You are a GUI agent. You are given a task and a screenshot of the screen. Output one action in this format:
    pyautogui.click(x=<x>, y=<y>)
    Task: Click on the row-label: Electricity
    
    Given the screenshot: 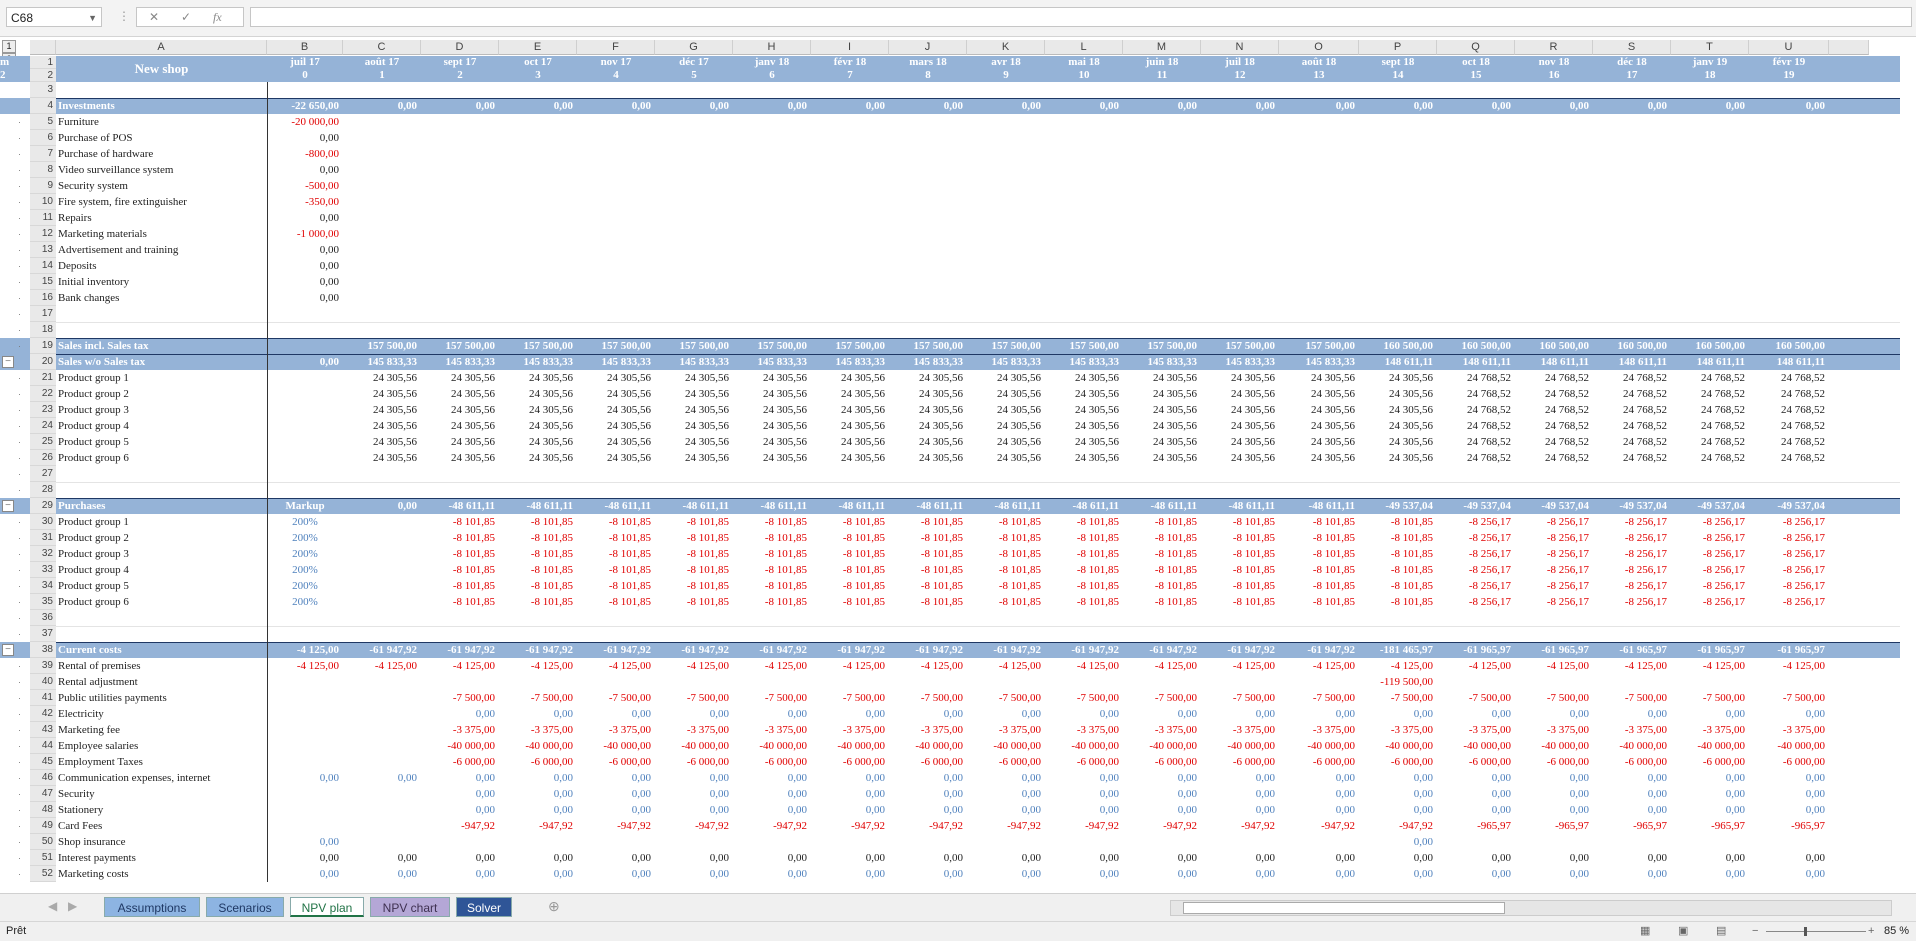 What is the action you would take?
    pyautogui.click(x=161, y=714)
    